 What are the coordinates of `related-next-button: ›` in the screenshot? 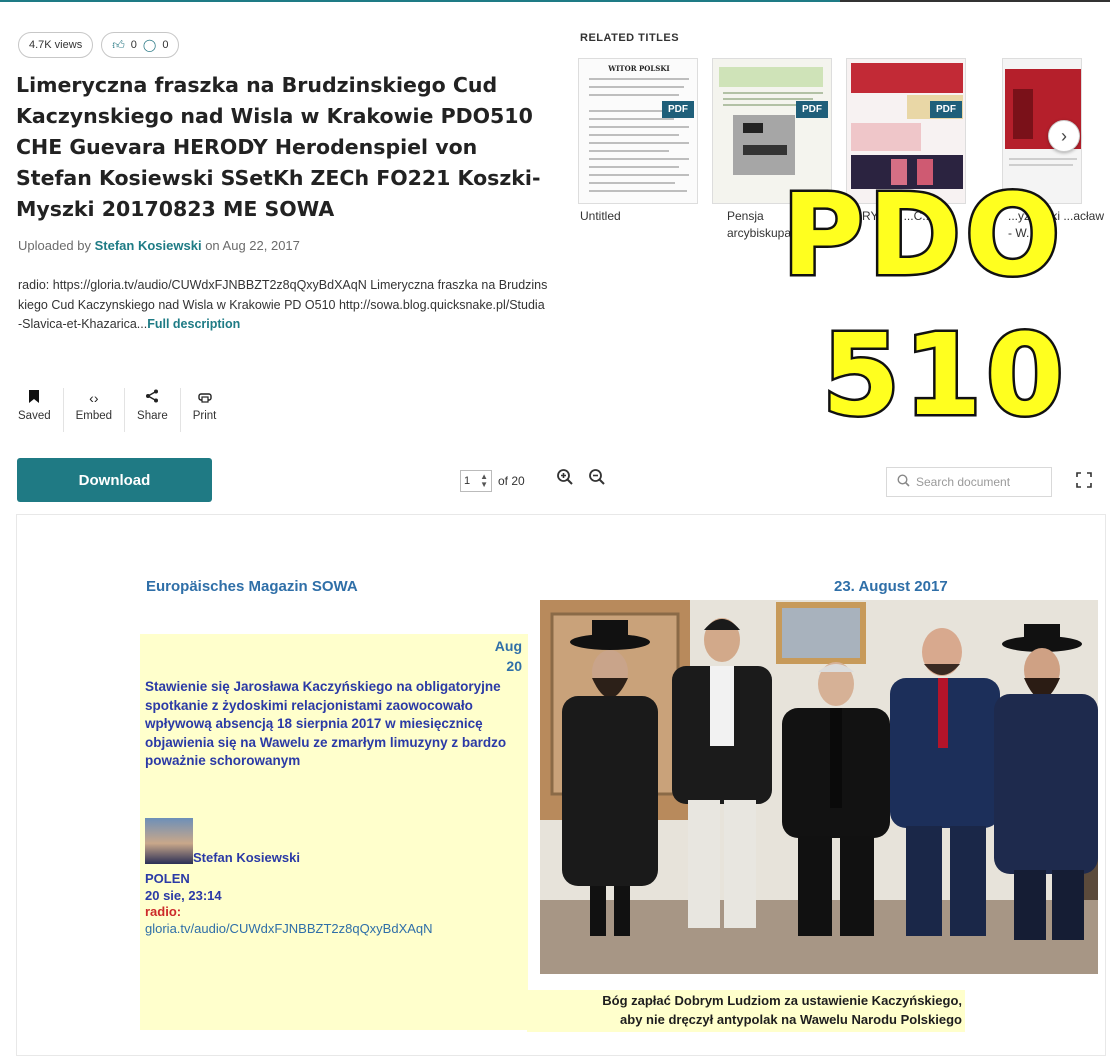 It's located at (1064, 136).